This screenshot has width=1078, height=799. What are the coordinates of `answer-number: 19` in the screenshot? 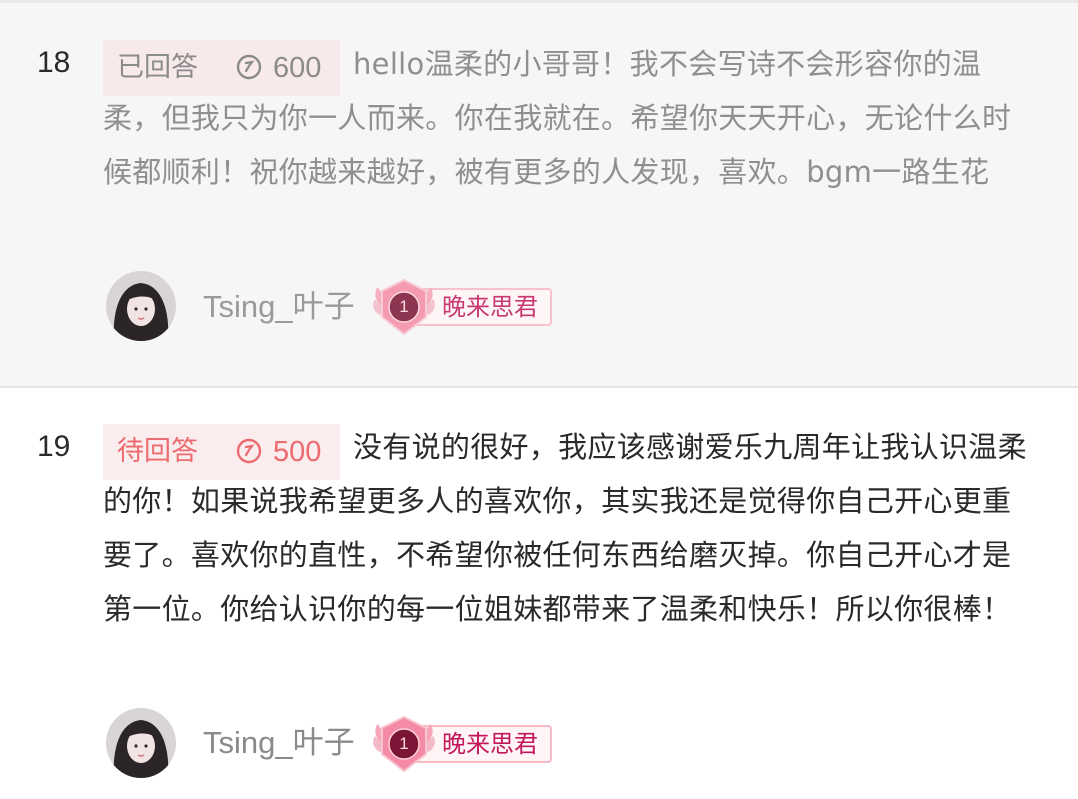 It's located at (54, 446).